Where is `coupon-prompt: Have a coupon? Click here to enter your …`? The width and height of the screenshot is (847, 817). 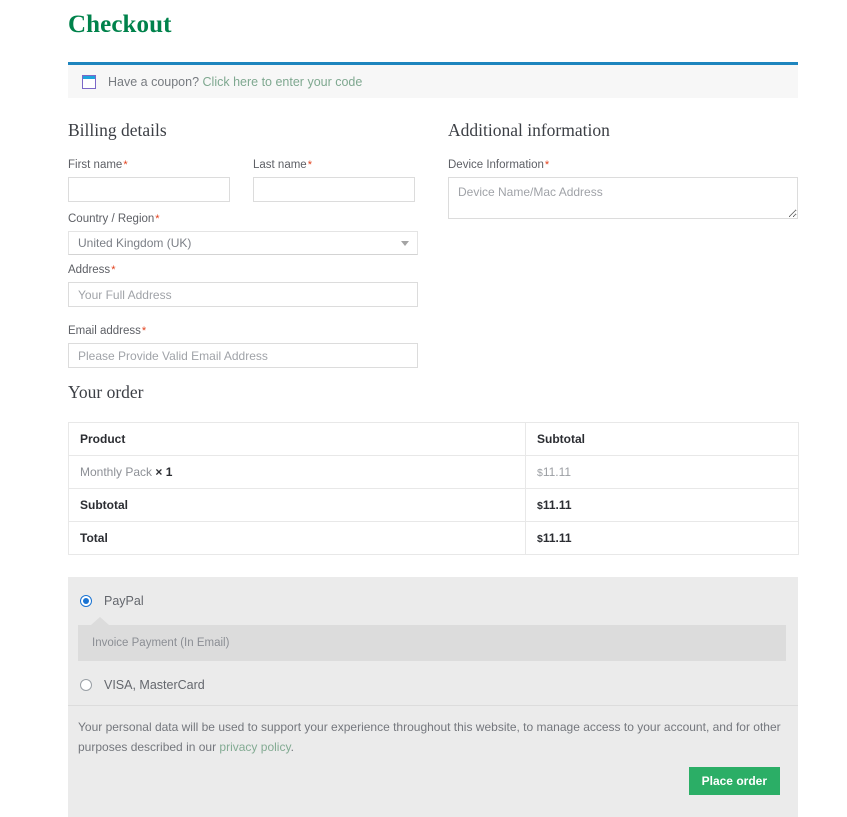 coupon-prompt: Have a coupon? Click here to enter your … is located at coordinates (235, 82).